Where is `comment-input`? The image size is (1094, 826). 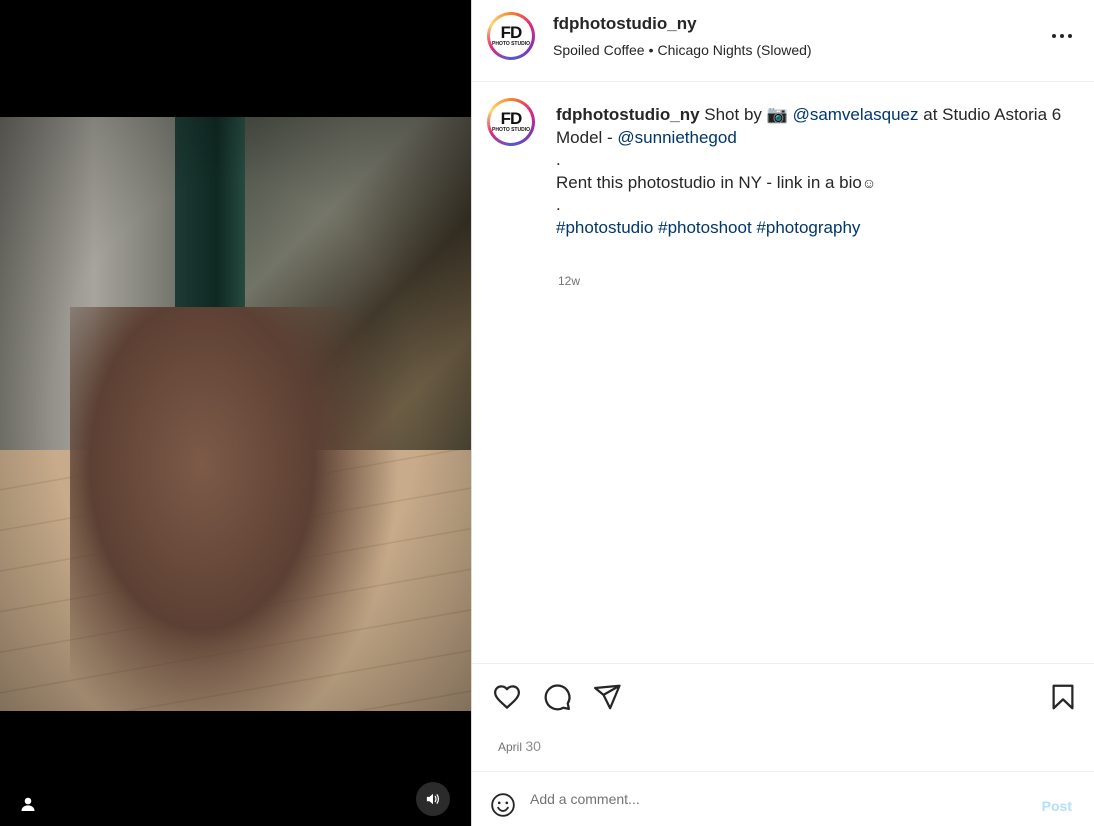
comment-input is located at coordinates (770, 799).